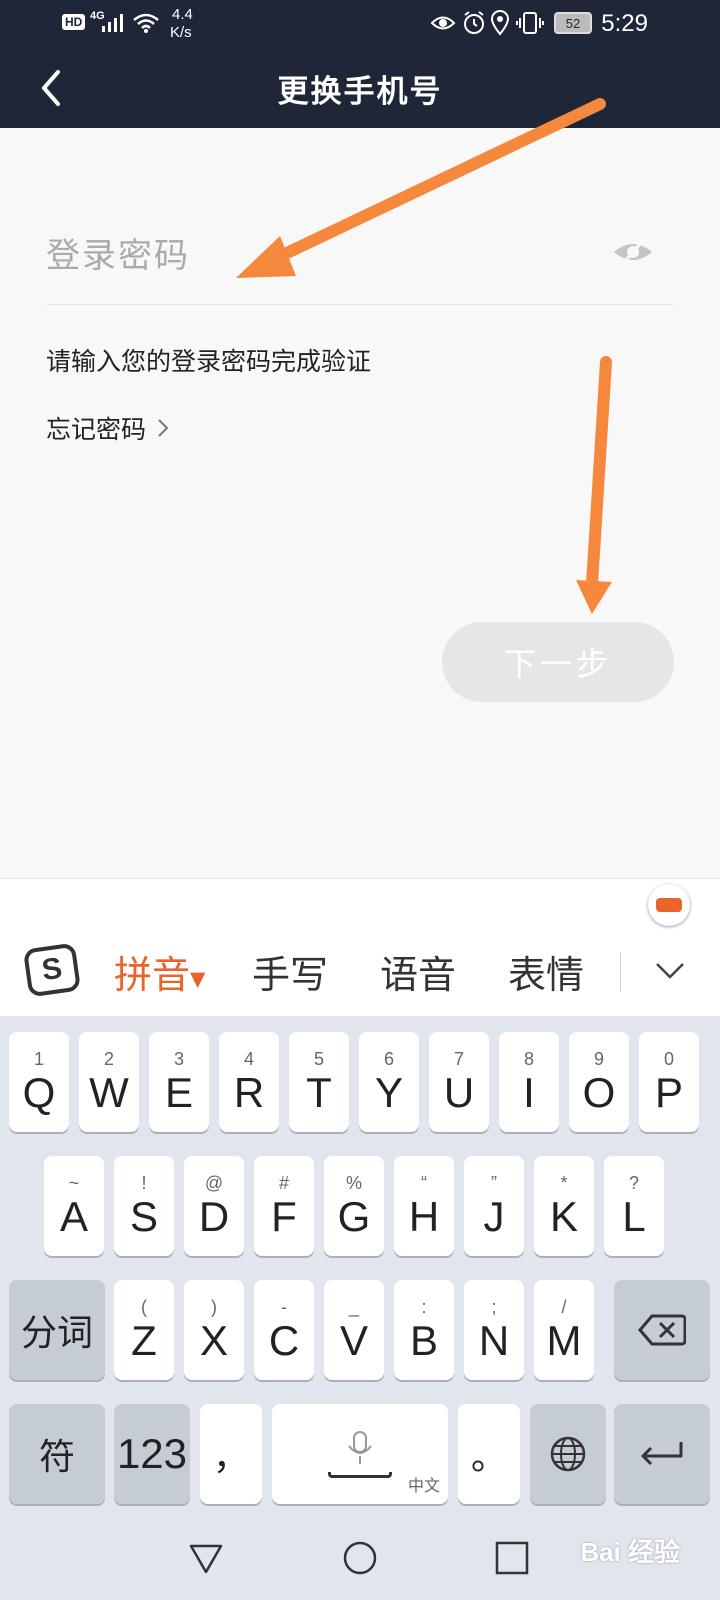  I want to click on key-f: # F, so click(284, 1206).